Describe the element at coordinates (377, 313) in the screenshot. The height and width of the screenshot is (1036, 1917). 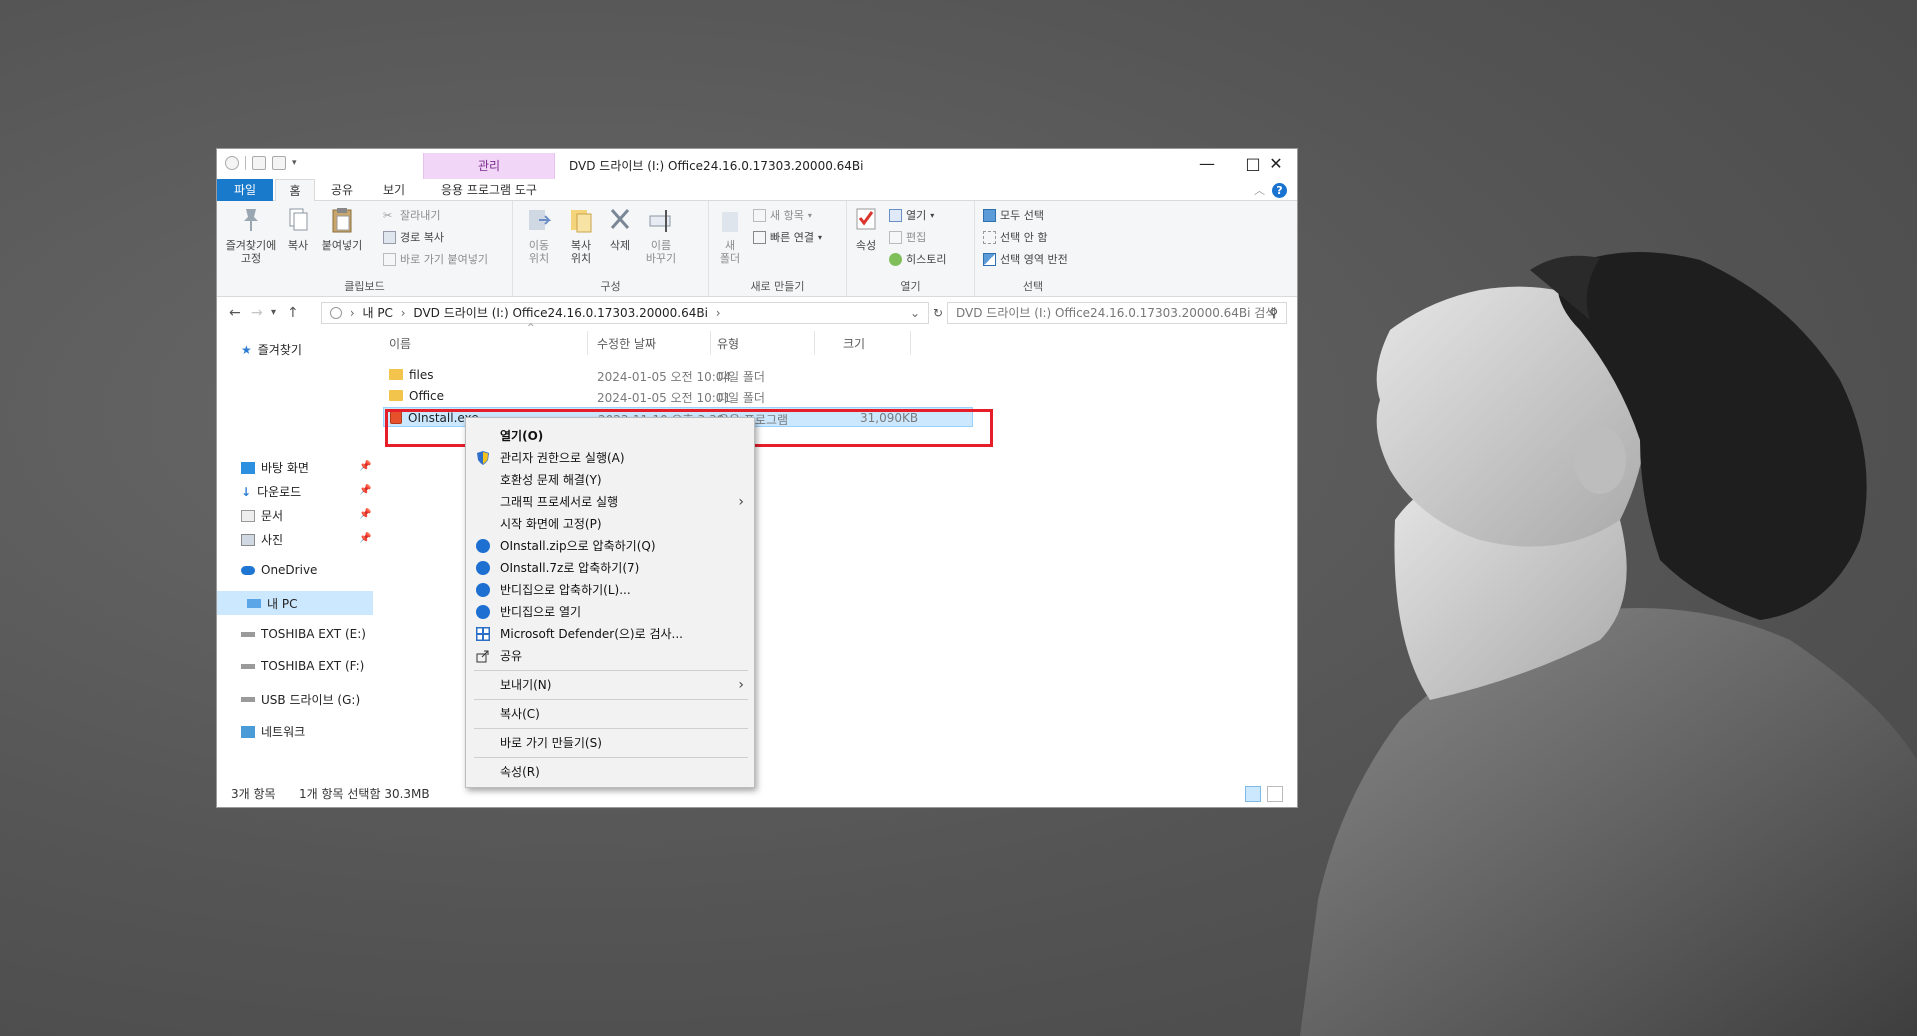
I see `breadcrumb-this-pc: 내 PC` at that location.